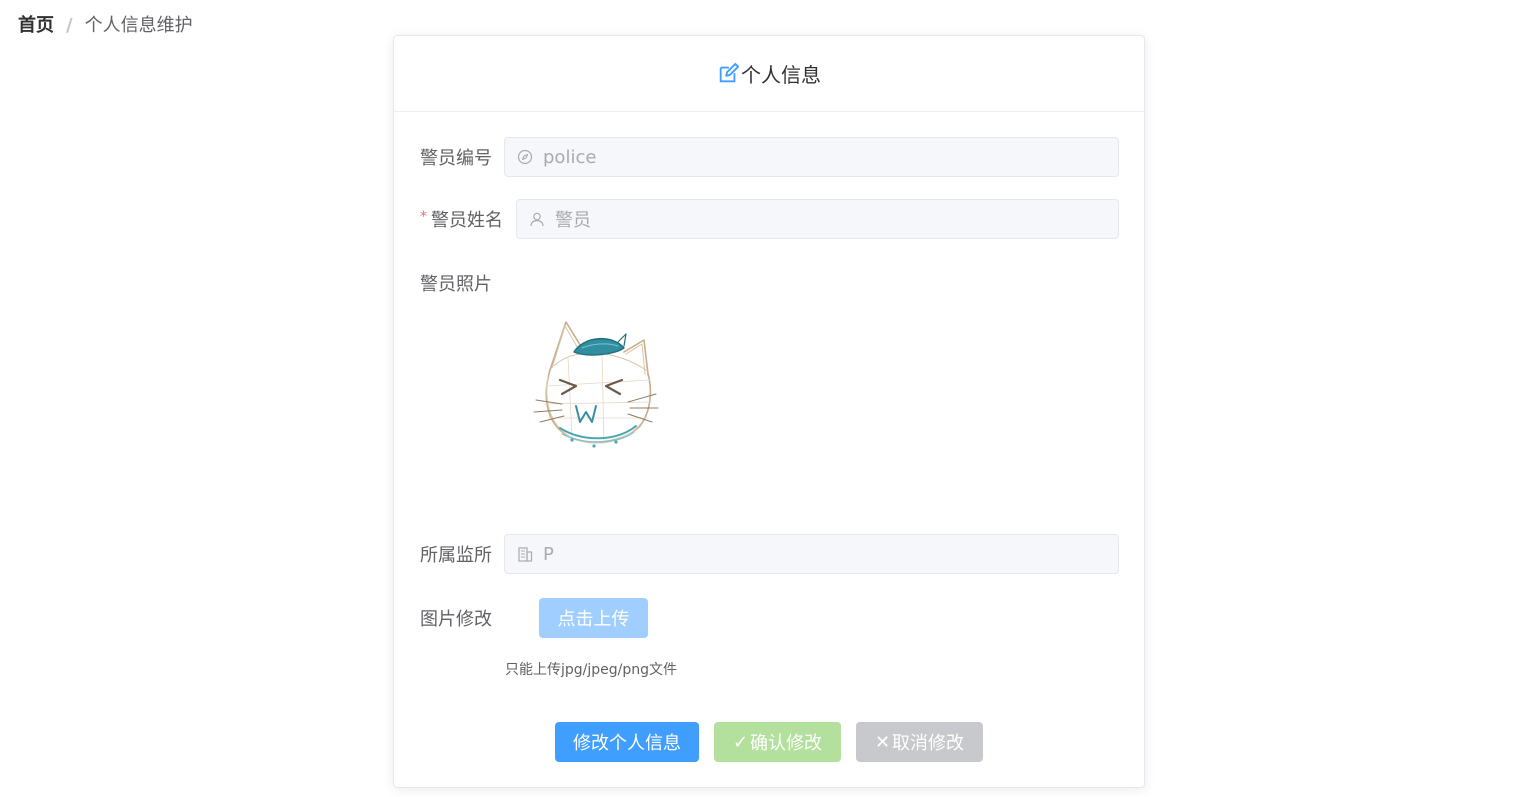 The image size is (1539, 797). What do you see at coordinates (525, 157) in the screenshot?
I see `compass-icon` at bounding box center [525, 157].